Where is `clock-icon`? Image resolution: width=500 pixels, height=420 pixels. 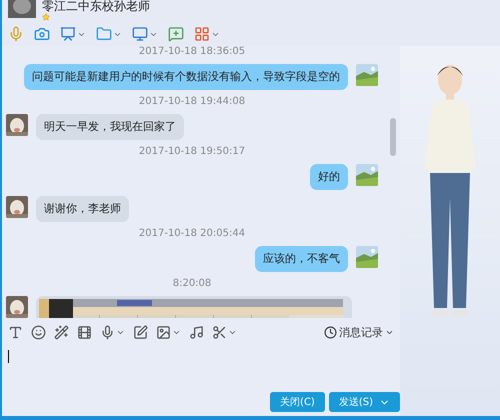 clock-icon is located at coordinates (330, 332).